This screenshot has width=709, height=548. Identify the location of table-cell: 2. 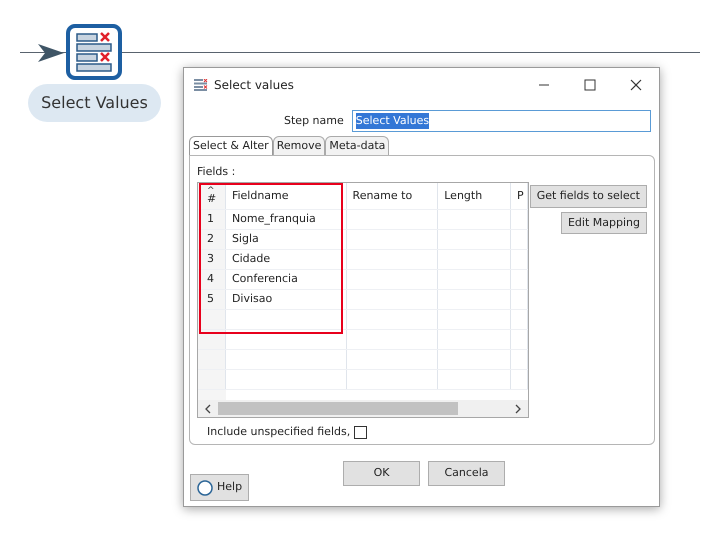
(212, 239).